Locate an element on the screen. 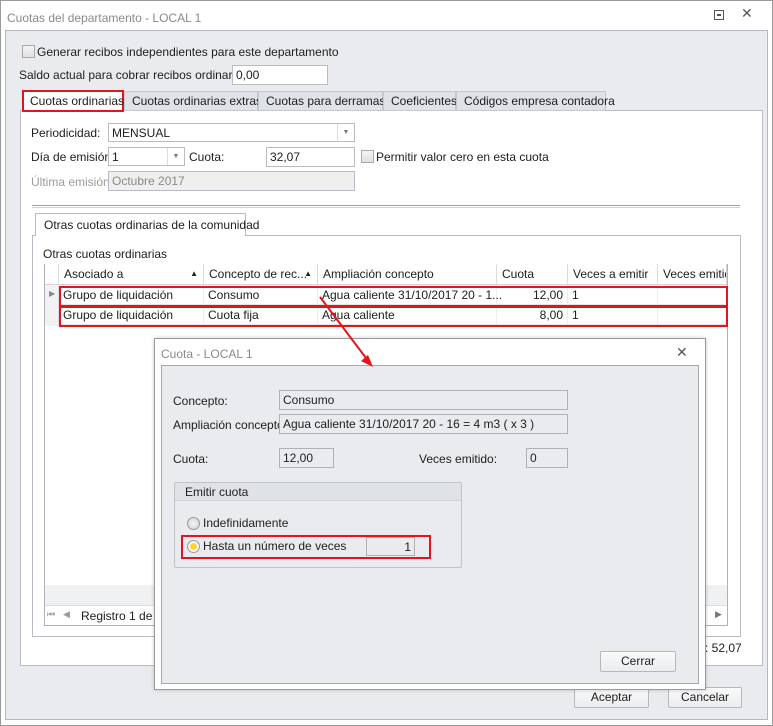 The height and width of the screenshot is (726, 773). annotation-arrow is located at coordinates (346, 331).